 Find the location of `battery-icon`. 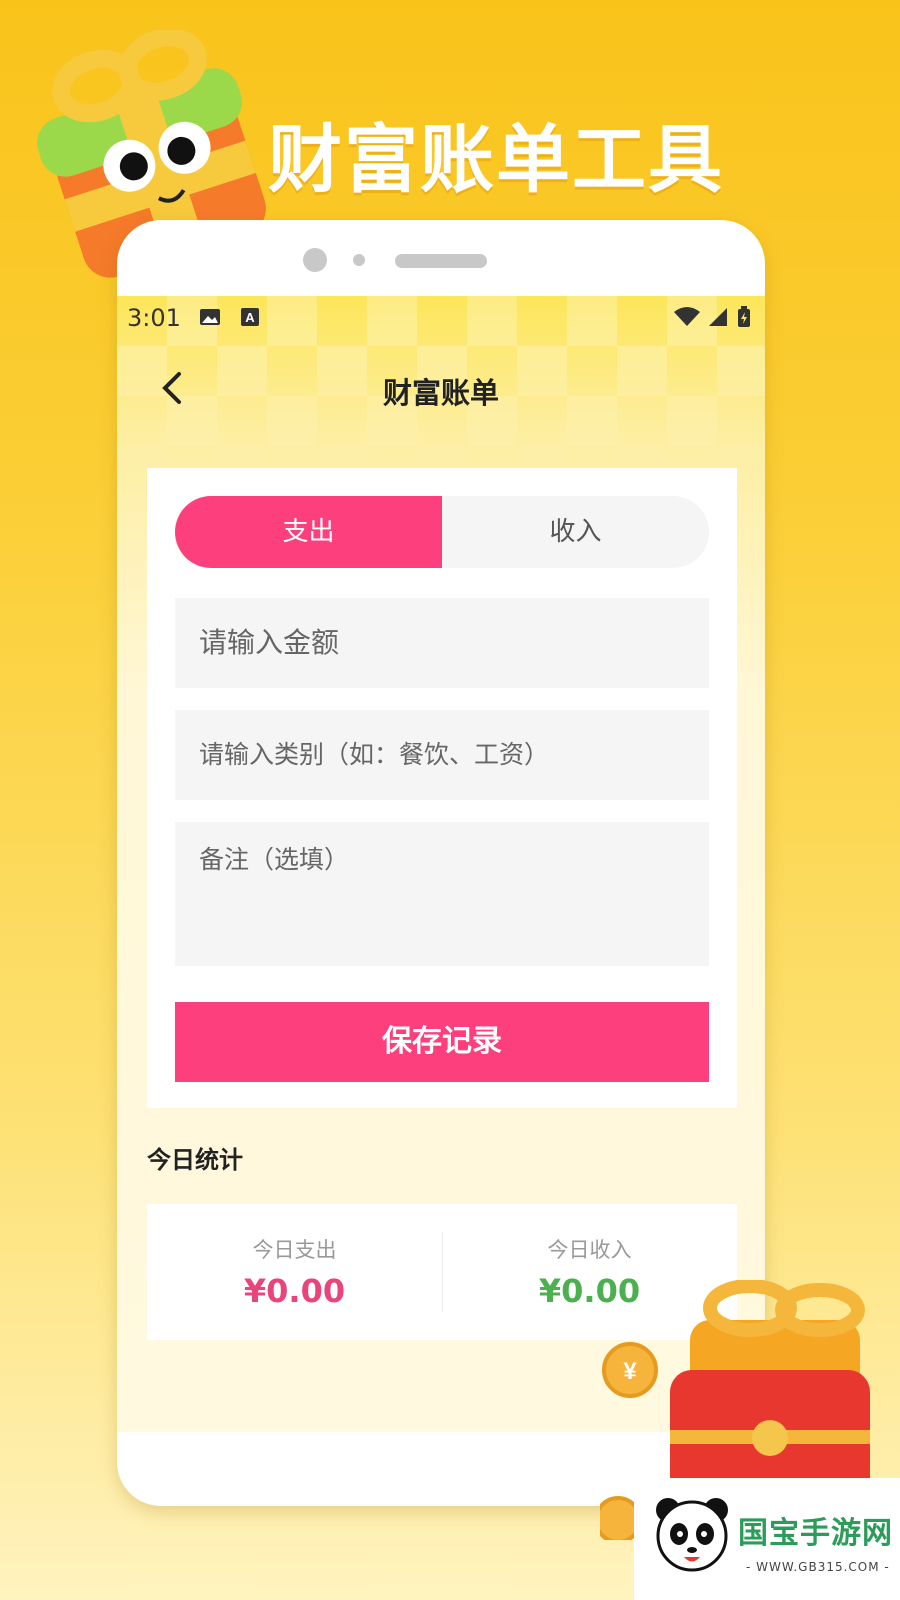

battery-icon is located at coordinates (744, 316).